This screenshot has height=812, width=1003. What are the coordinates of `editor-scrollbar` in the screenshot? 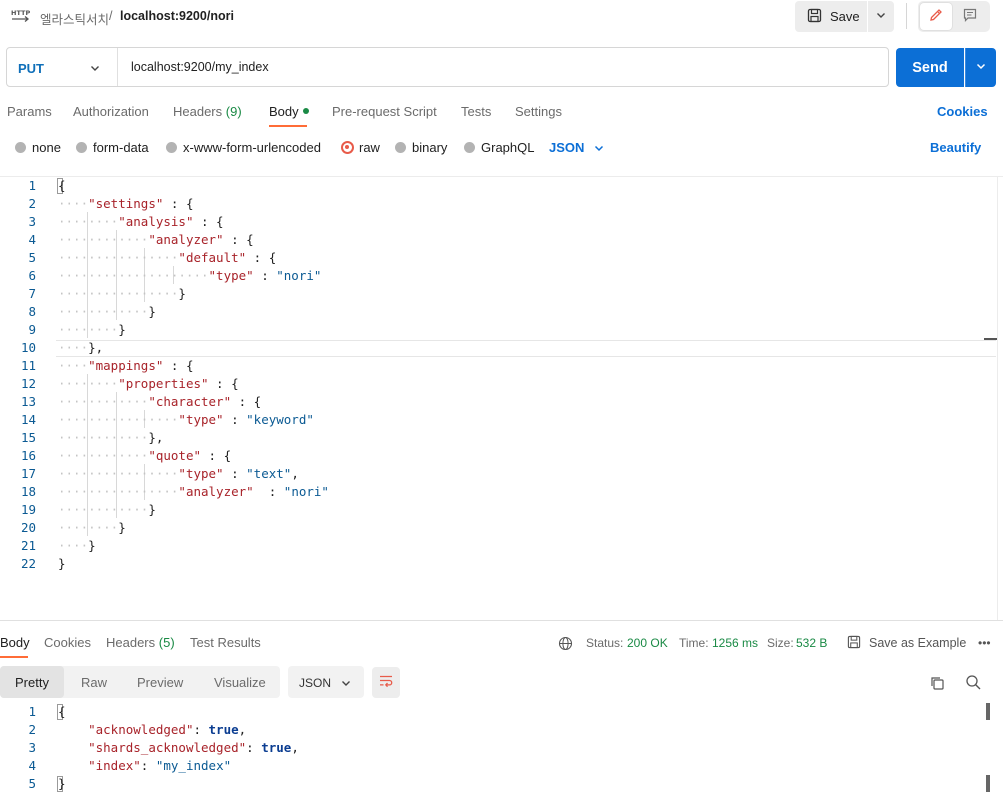 It's located at (997, 398).